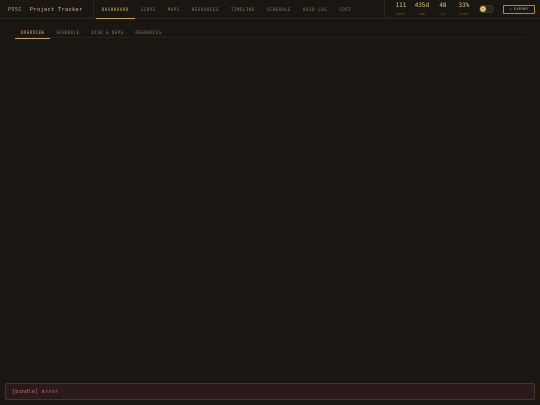  I want to click on tab-cost: COST, so click(345, 9).